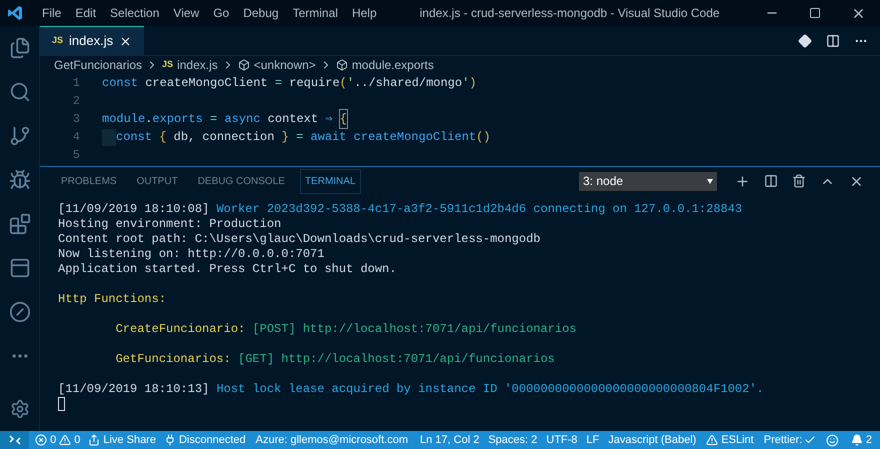  I want to click on editor-tab: JS index.js, so click(92, 40).